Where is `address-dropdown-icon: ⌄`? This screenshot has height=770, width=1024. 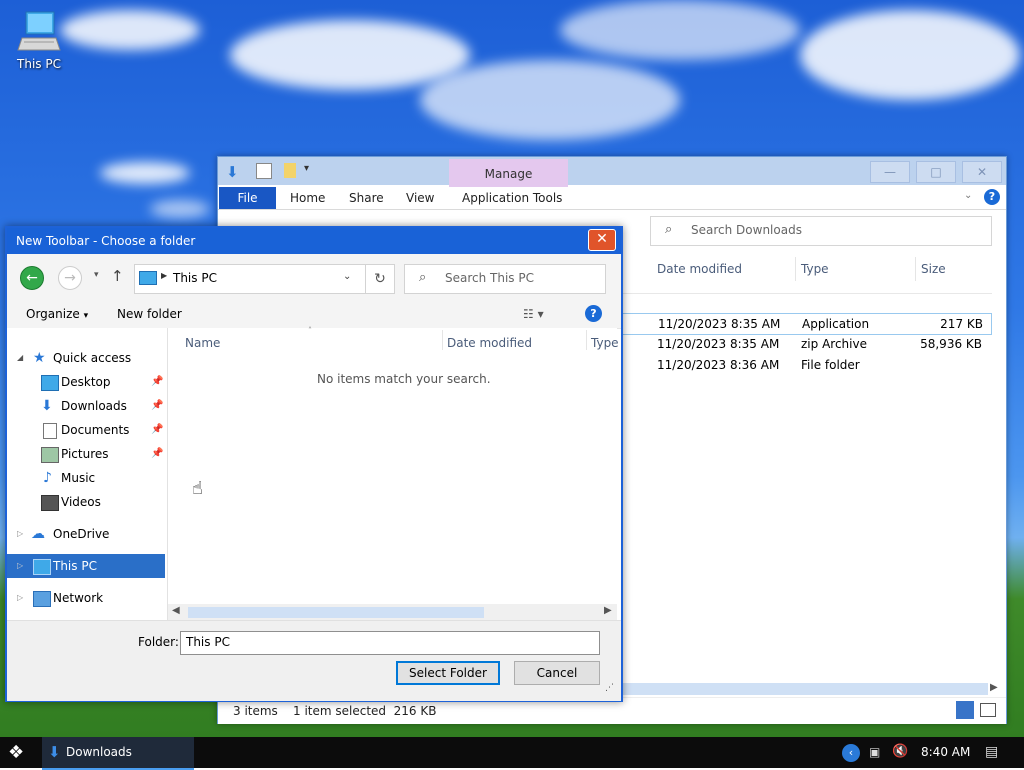 address-dropdown-icon: ⌄ is located at coordinates (347, 276).